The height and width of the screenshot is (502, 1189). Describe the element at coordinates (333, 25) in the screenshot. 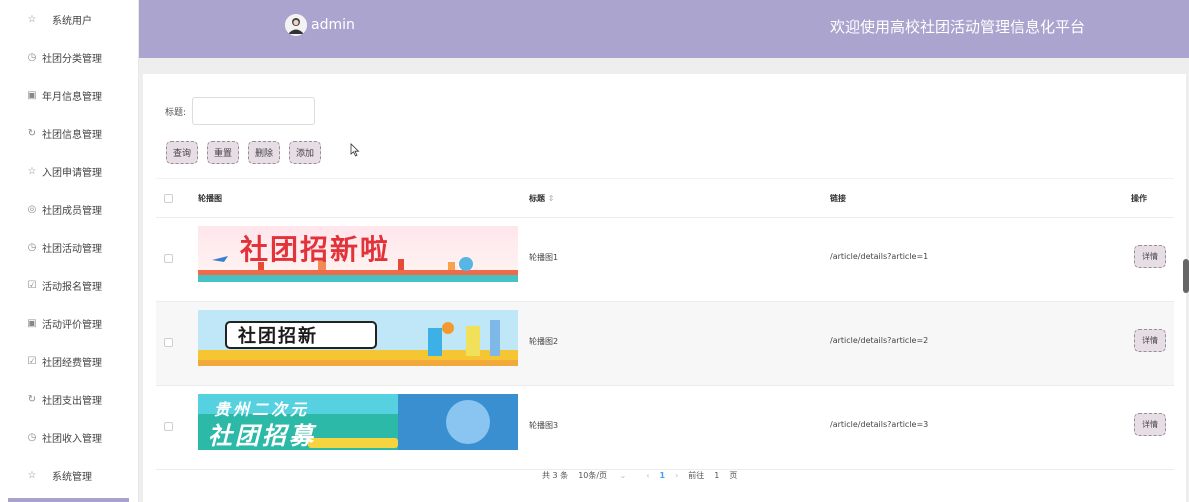

I see `username: admin` at that location.